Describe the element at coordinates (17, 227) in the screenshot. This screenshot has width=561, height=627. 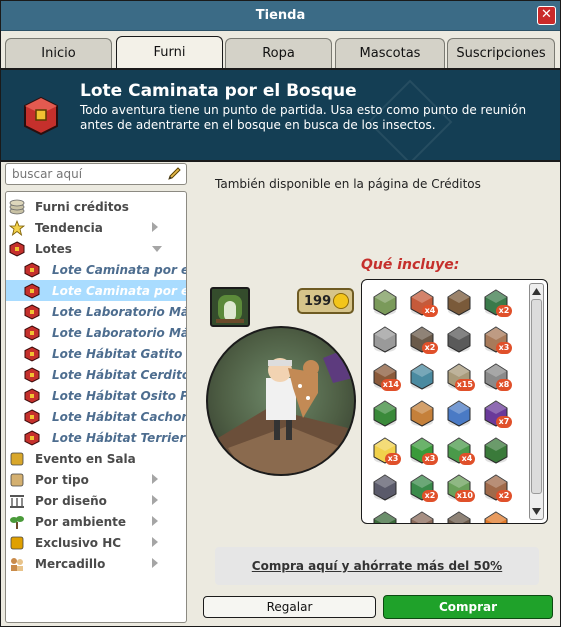
I see `star-icon` at that location.